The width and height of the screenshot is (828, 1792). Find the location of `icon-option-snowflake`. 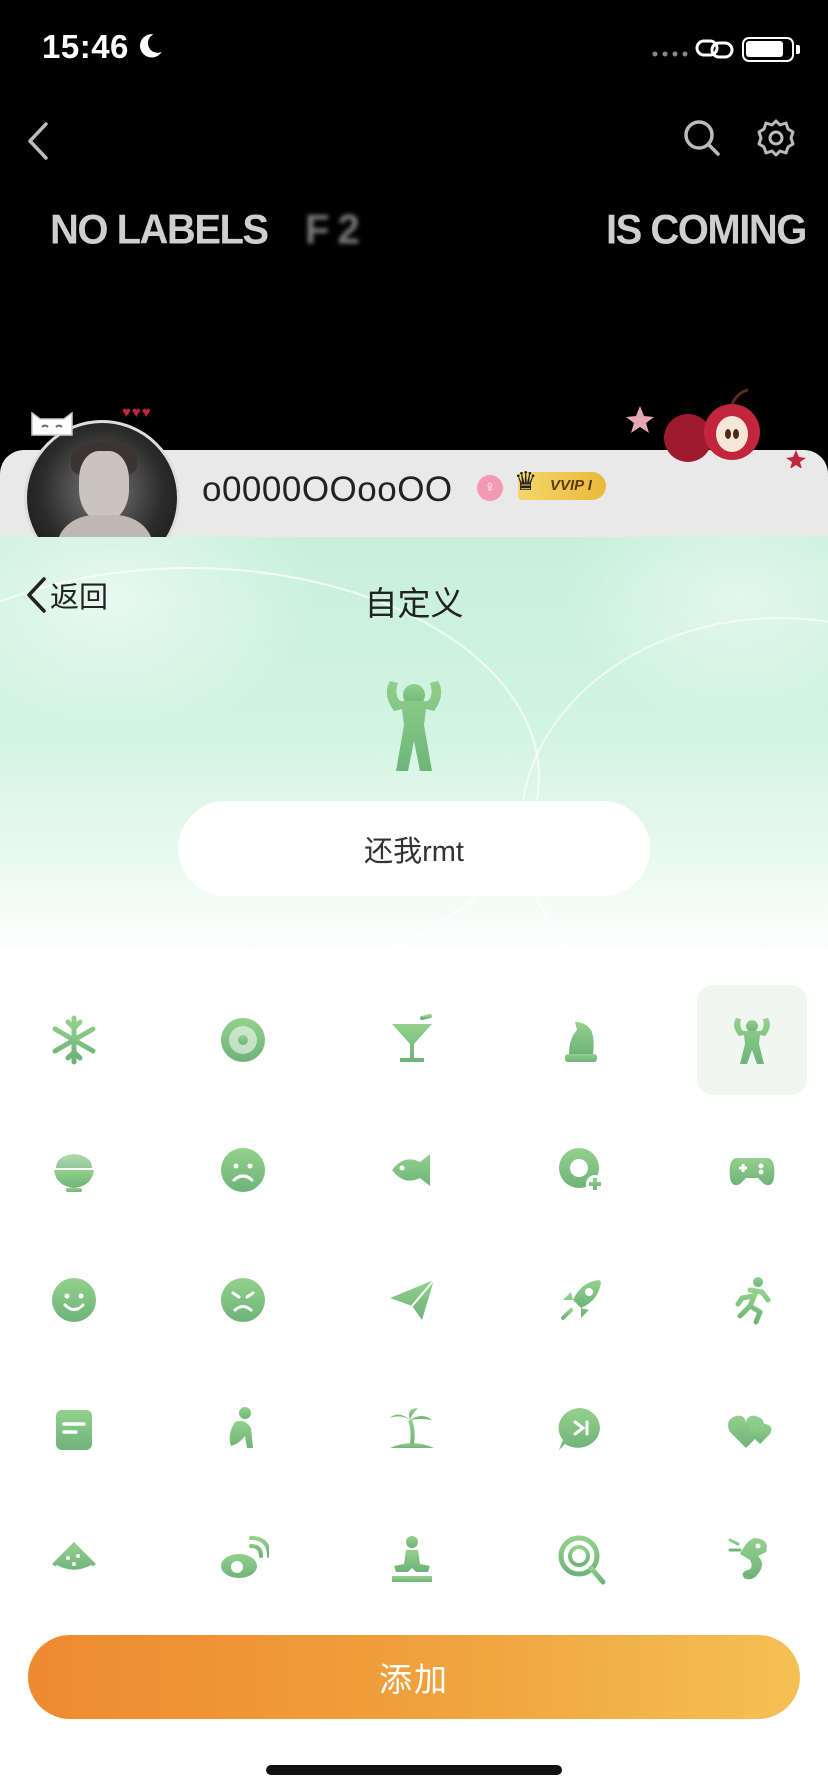

icon-option-snowflake is located at coordinates (74, 1040).